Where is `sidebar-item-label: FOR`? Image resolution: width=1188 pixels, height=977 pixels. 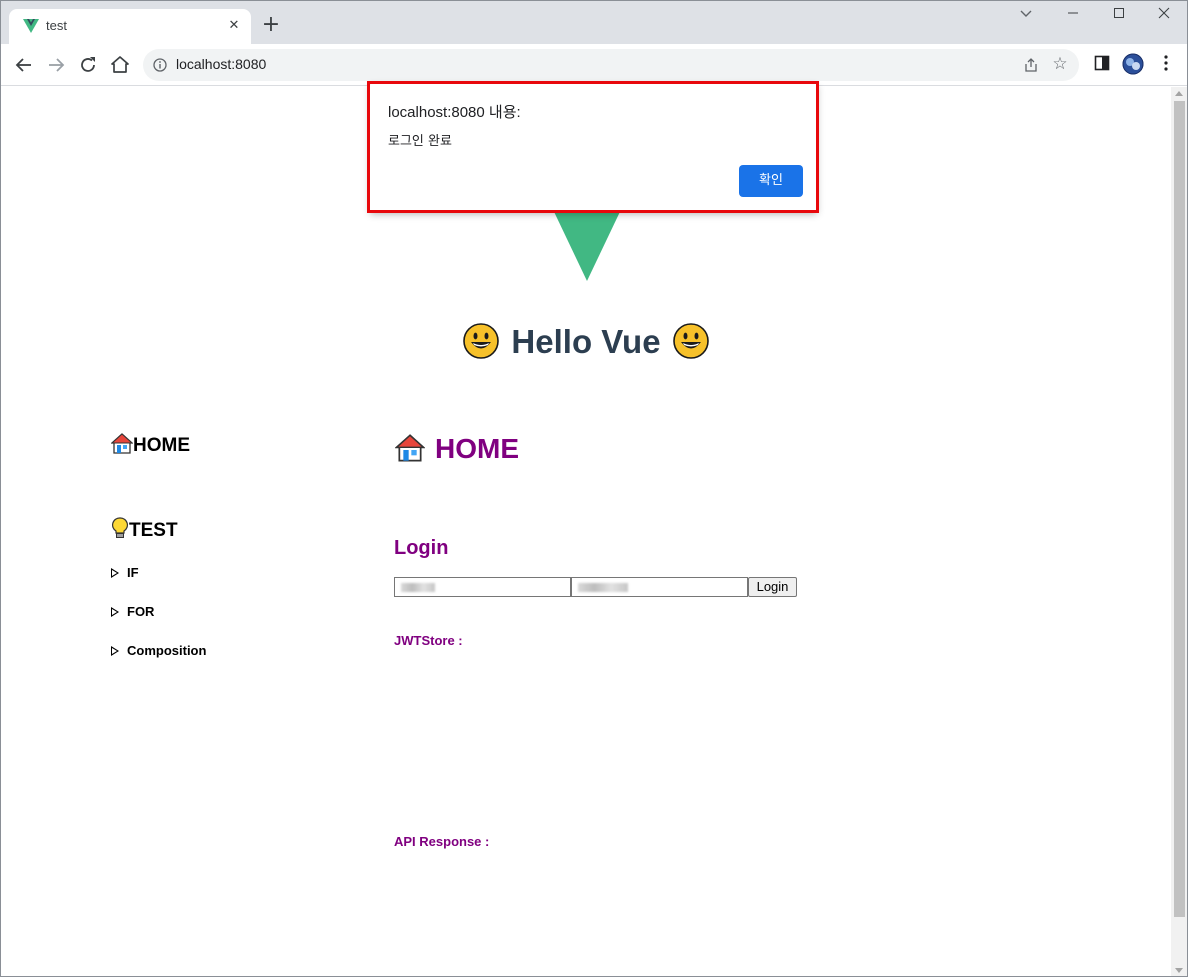
sidebar-item-label: FOR is located at coordinates (141, 611).